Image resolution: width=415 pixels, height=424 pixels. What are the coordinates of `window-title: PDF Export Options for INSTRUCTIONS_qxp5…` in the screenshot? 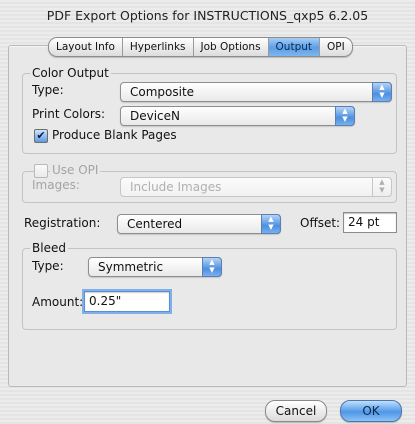 It's located at (207, 15).